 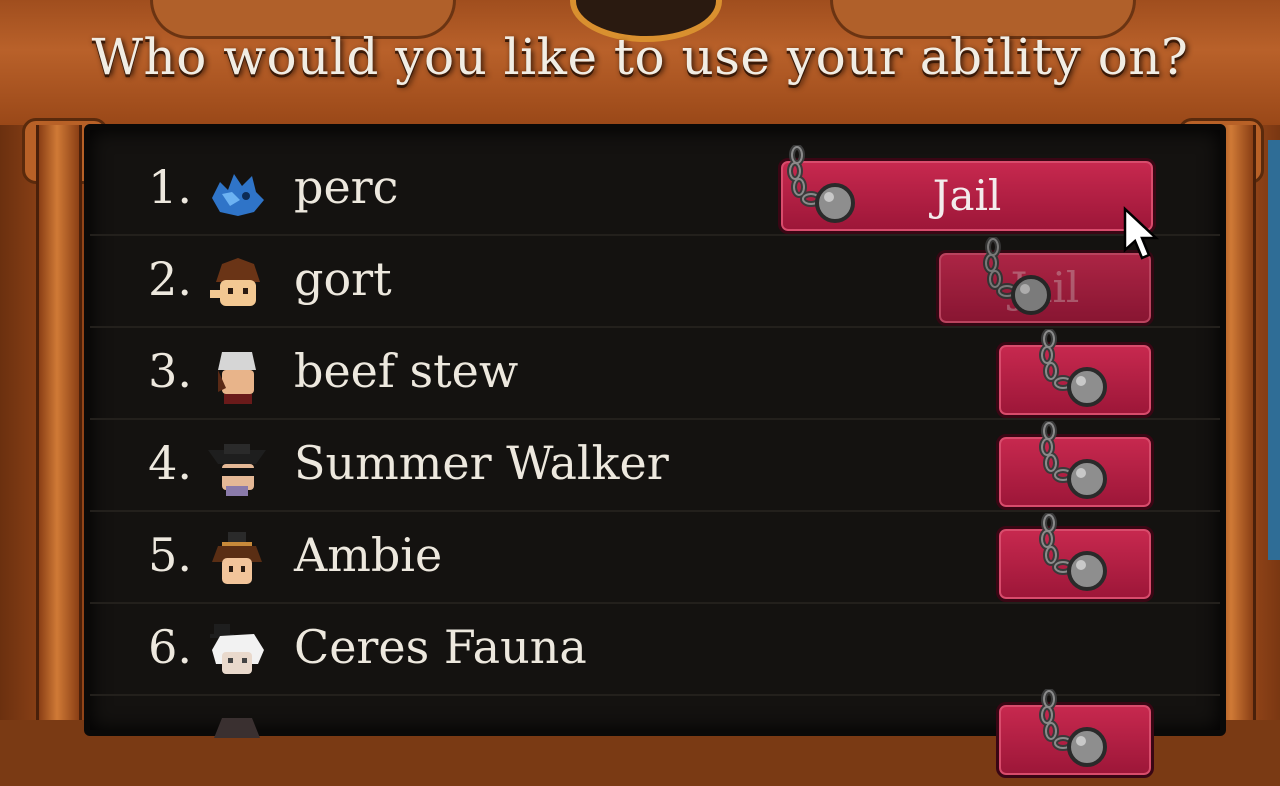 What do you see at coordinates (481, 463) in the screenshot?
I see `player-name: Summer Walker` at bounding box center [481, 463].